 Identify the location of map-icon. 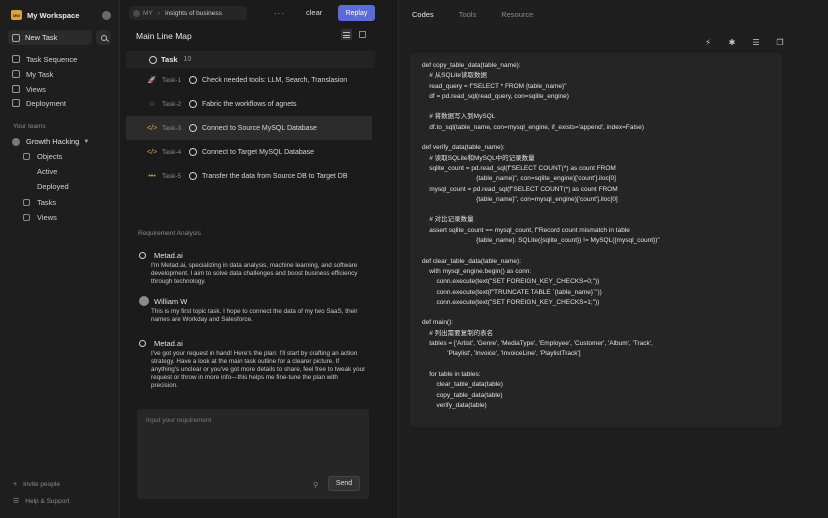
(362, 34).